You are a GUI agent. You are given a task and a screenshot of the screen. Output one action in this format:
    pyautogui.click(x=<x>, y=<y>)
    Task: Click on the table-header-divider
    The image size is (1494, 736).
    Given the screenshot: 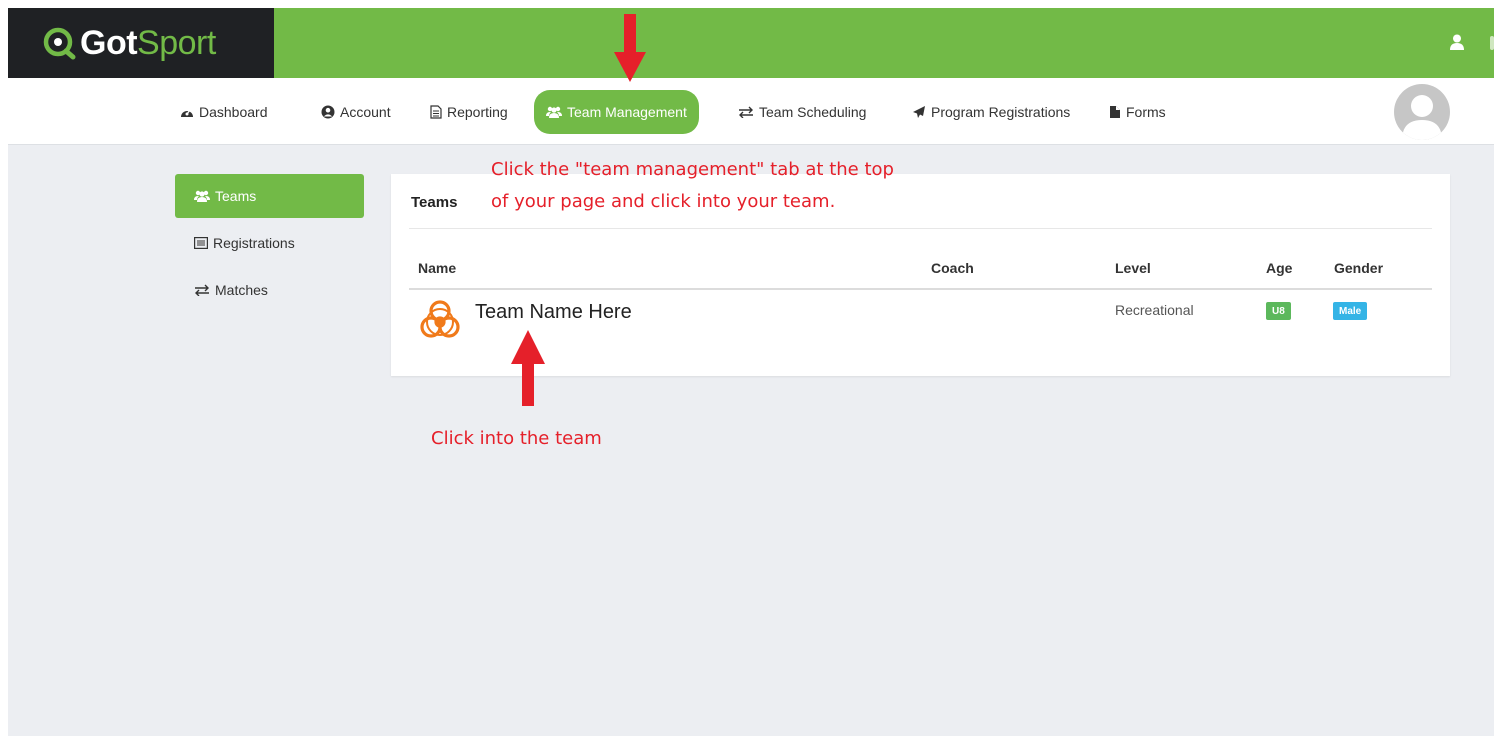 What is the action you would take?
    pyautogui.click(x=920, y=289)
    